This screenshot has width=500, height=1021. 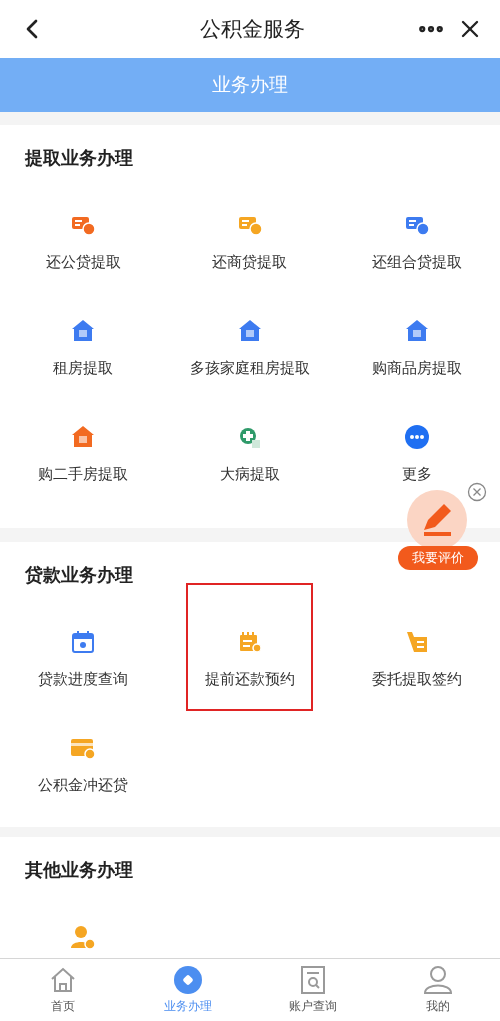 I want to click on service-item: 租房提取, so click(x=83, y=348).